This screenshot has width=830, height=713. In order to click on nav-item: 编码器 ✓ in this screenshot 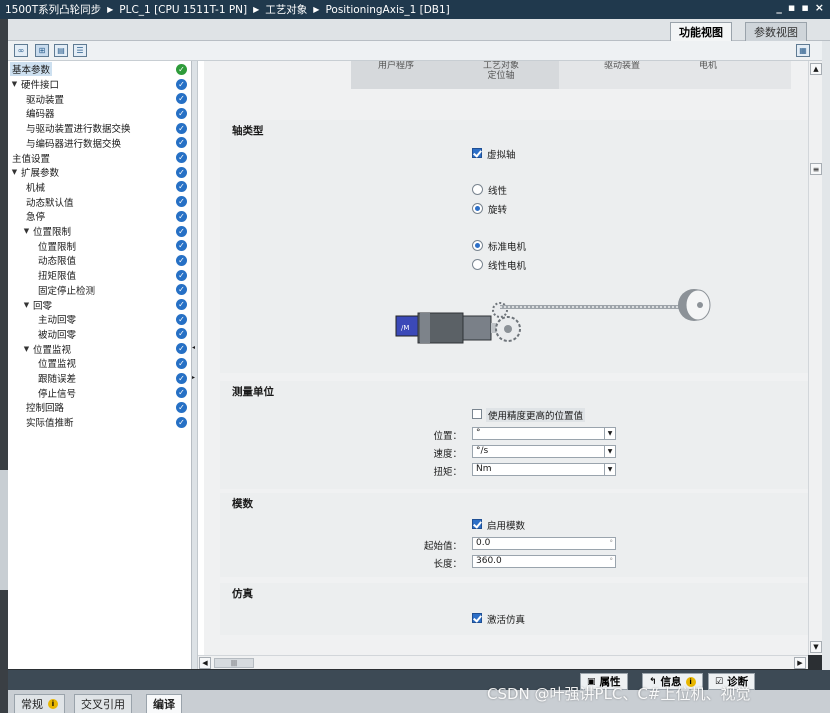, I will do `click(100, 113)`.